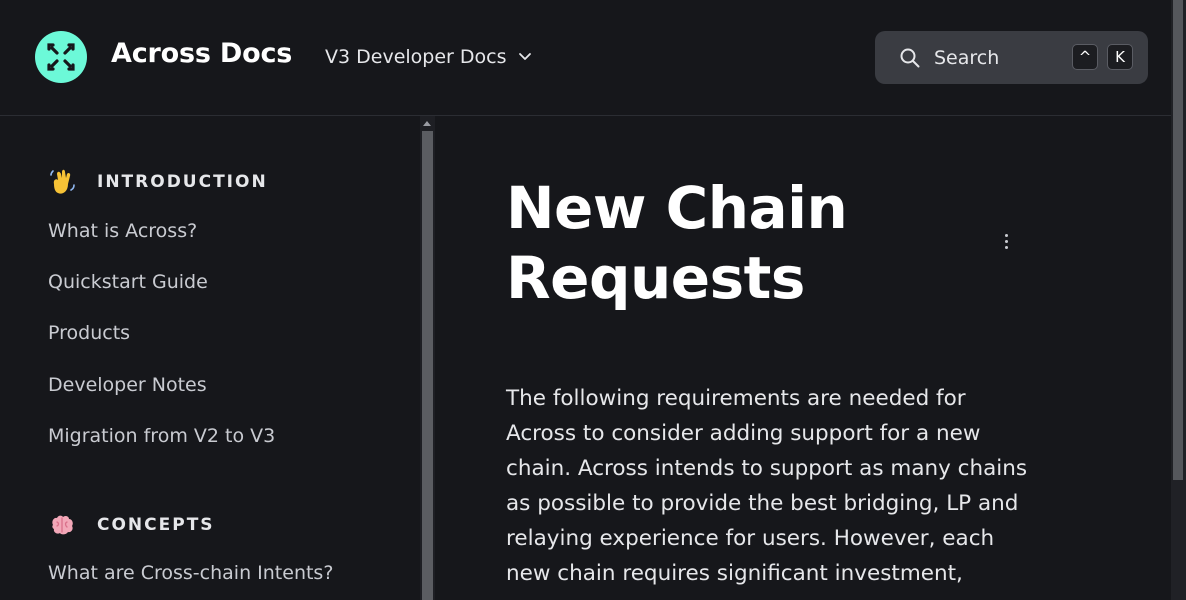  I want to click on sidebar-item-products: Products, so click(89, 333).